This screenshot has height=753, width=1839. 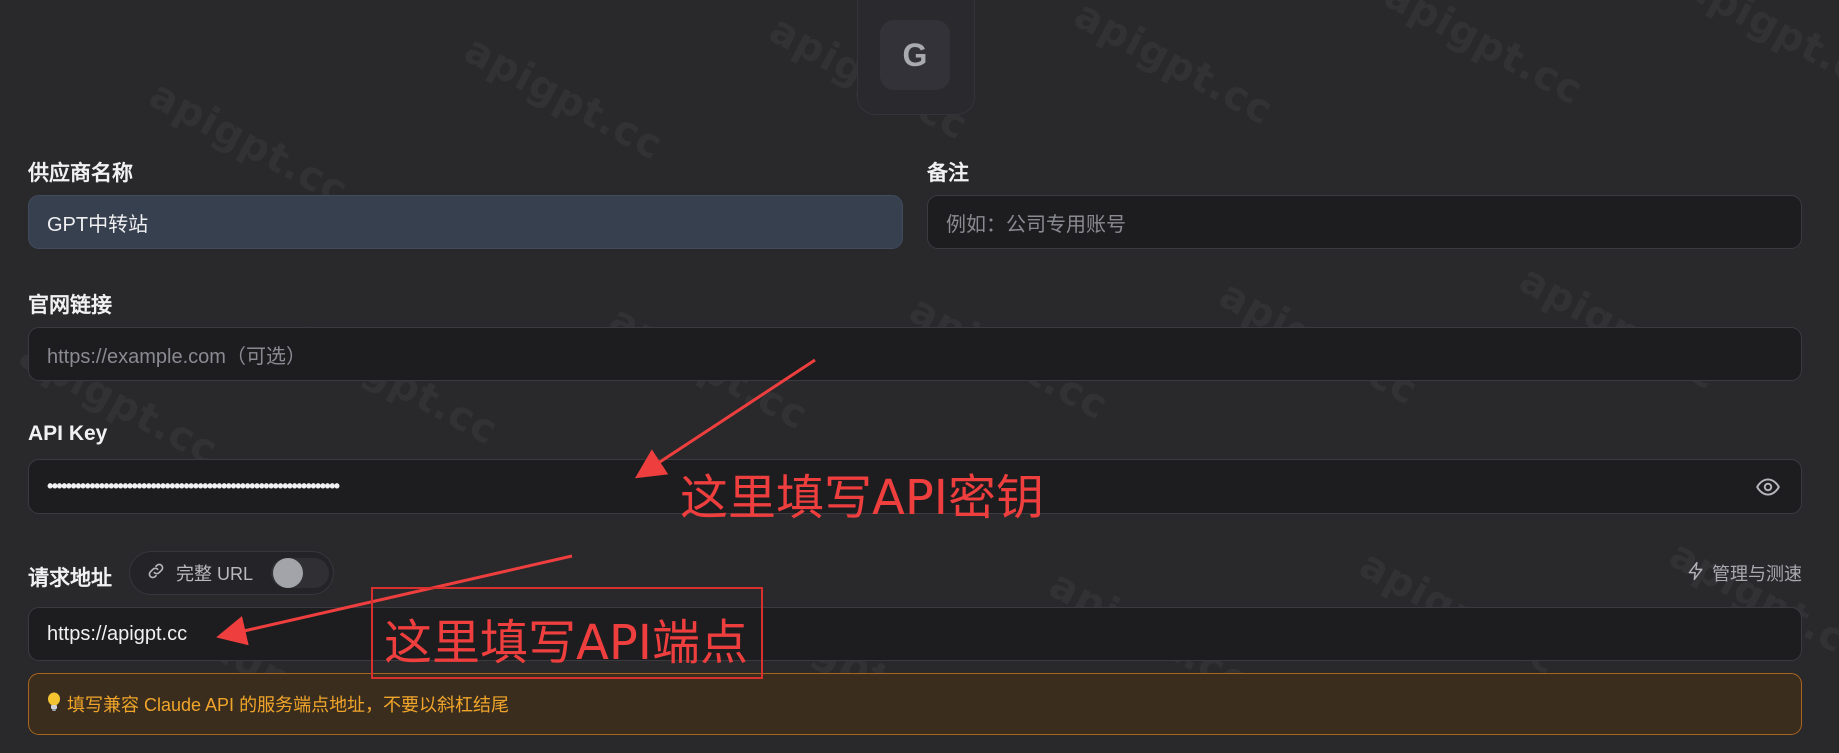 I want to click on annotation-arrows, so click(x=516, y=502).